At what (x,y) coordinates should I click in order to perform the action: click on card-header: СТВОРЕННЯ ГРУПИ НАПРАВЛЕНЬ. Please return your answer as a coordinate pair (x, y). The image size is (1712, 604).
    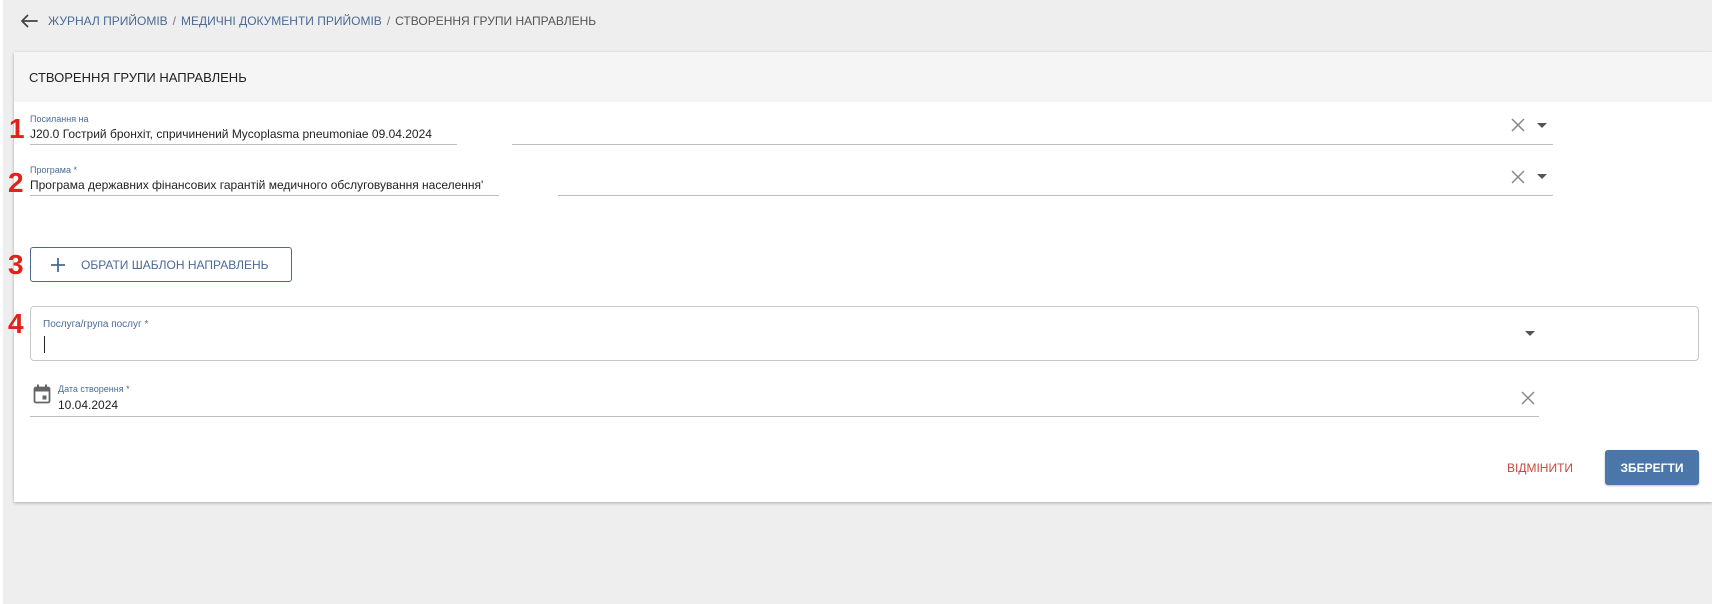
    Looking at the image, I should click on (863, 77).